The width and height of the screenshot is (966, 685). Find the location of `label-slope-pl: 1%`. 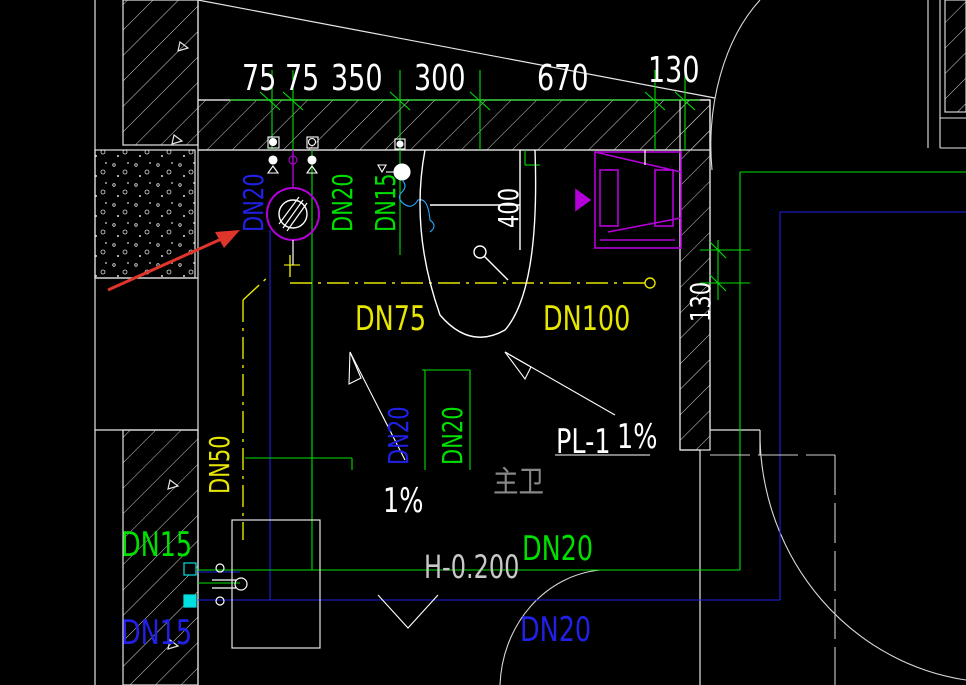

label-slope-pl: 1% is located at coordinates (637, 437).